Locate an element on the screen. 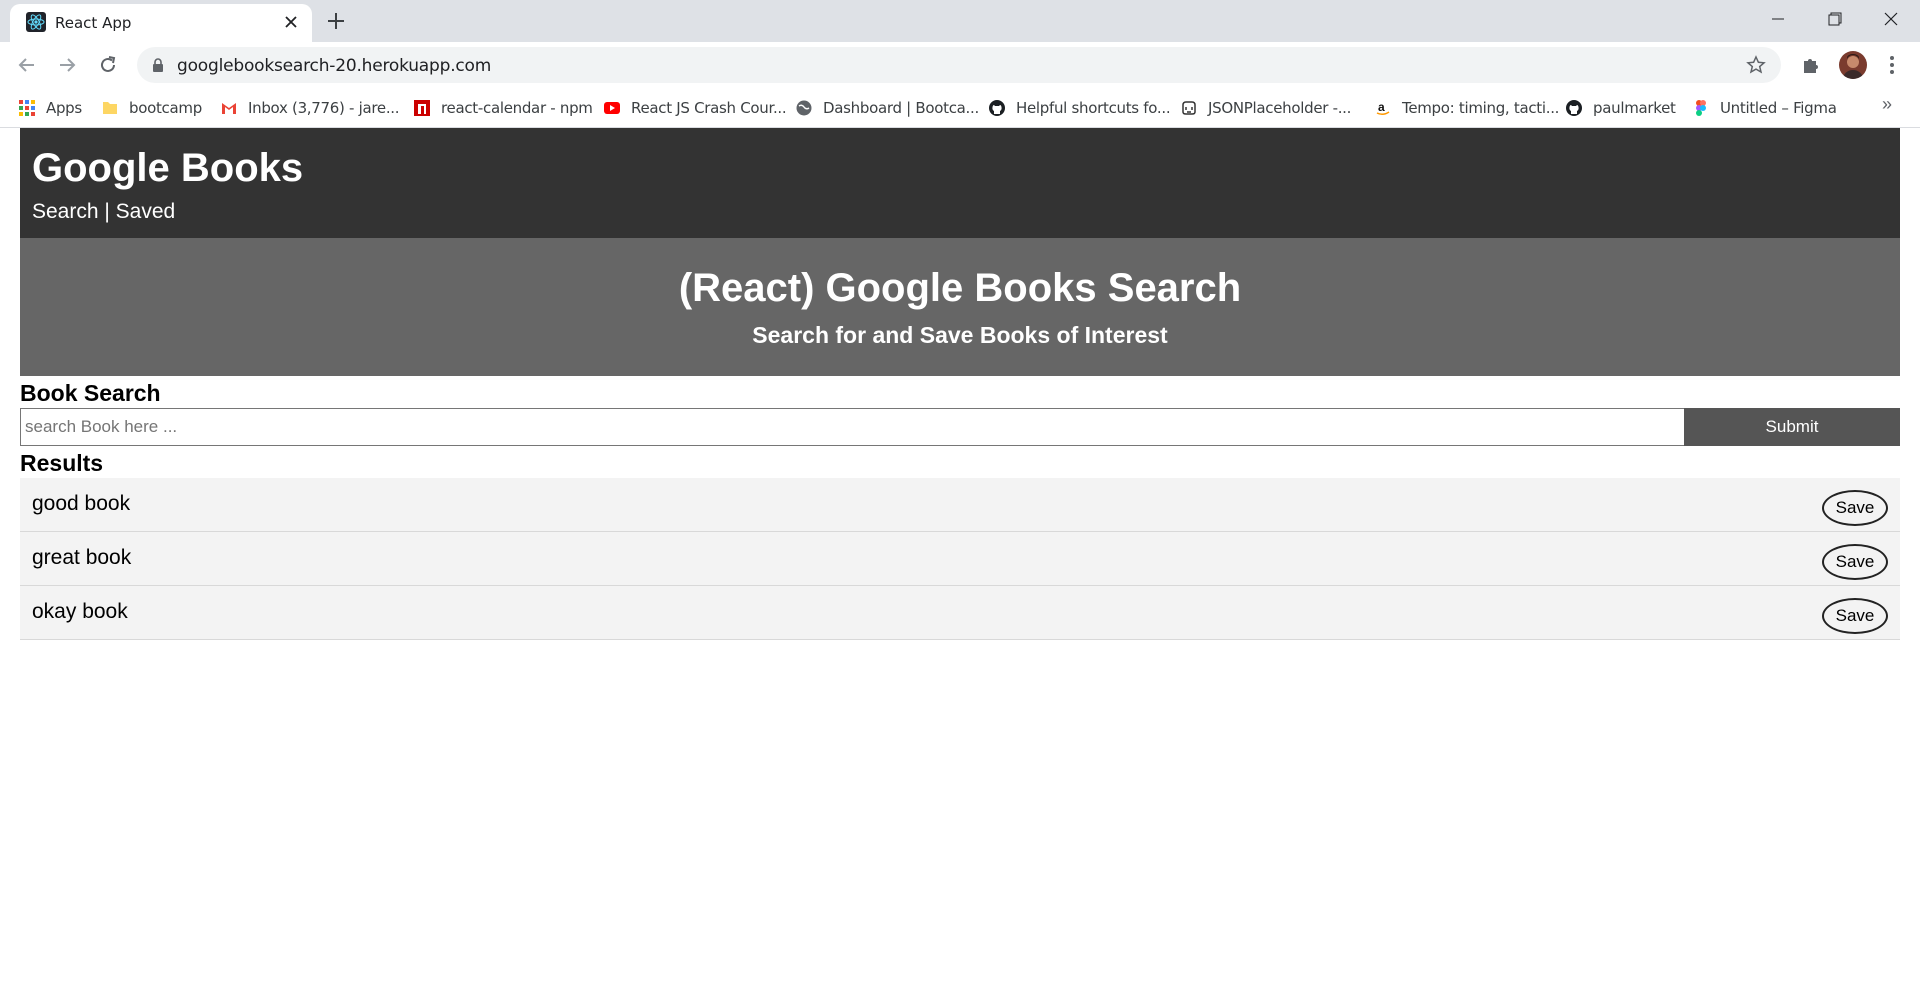 This screenshot has width=1920, height=1003. youtube-icon is located at coordinates (612, 108).